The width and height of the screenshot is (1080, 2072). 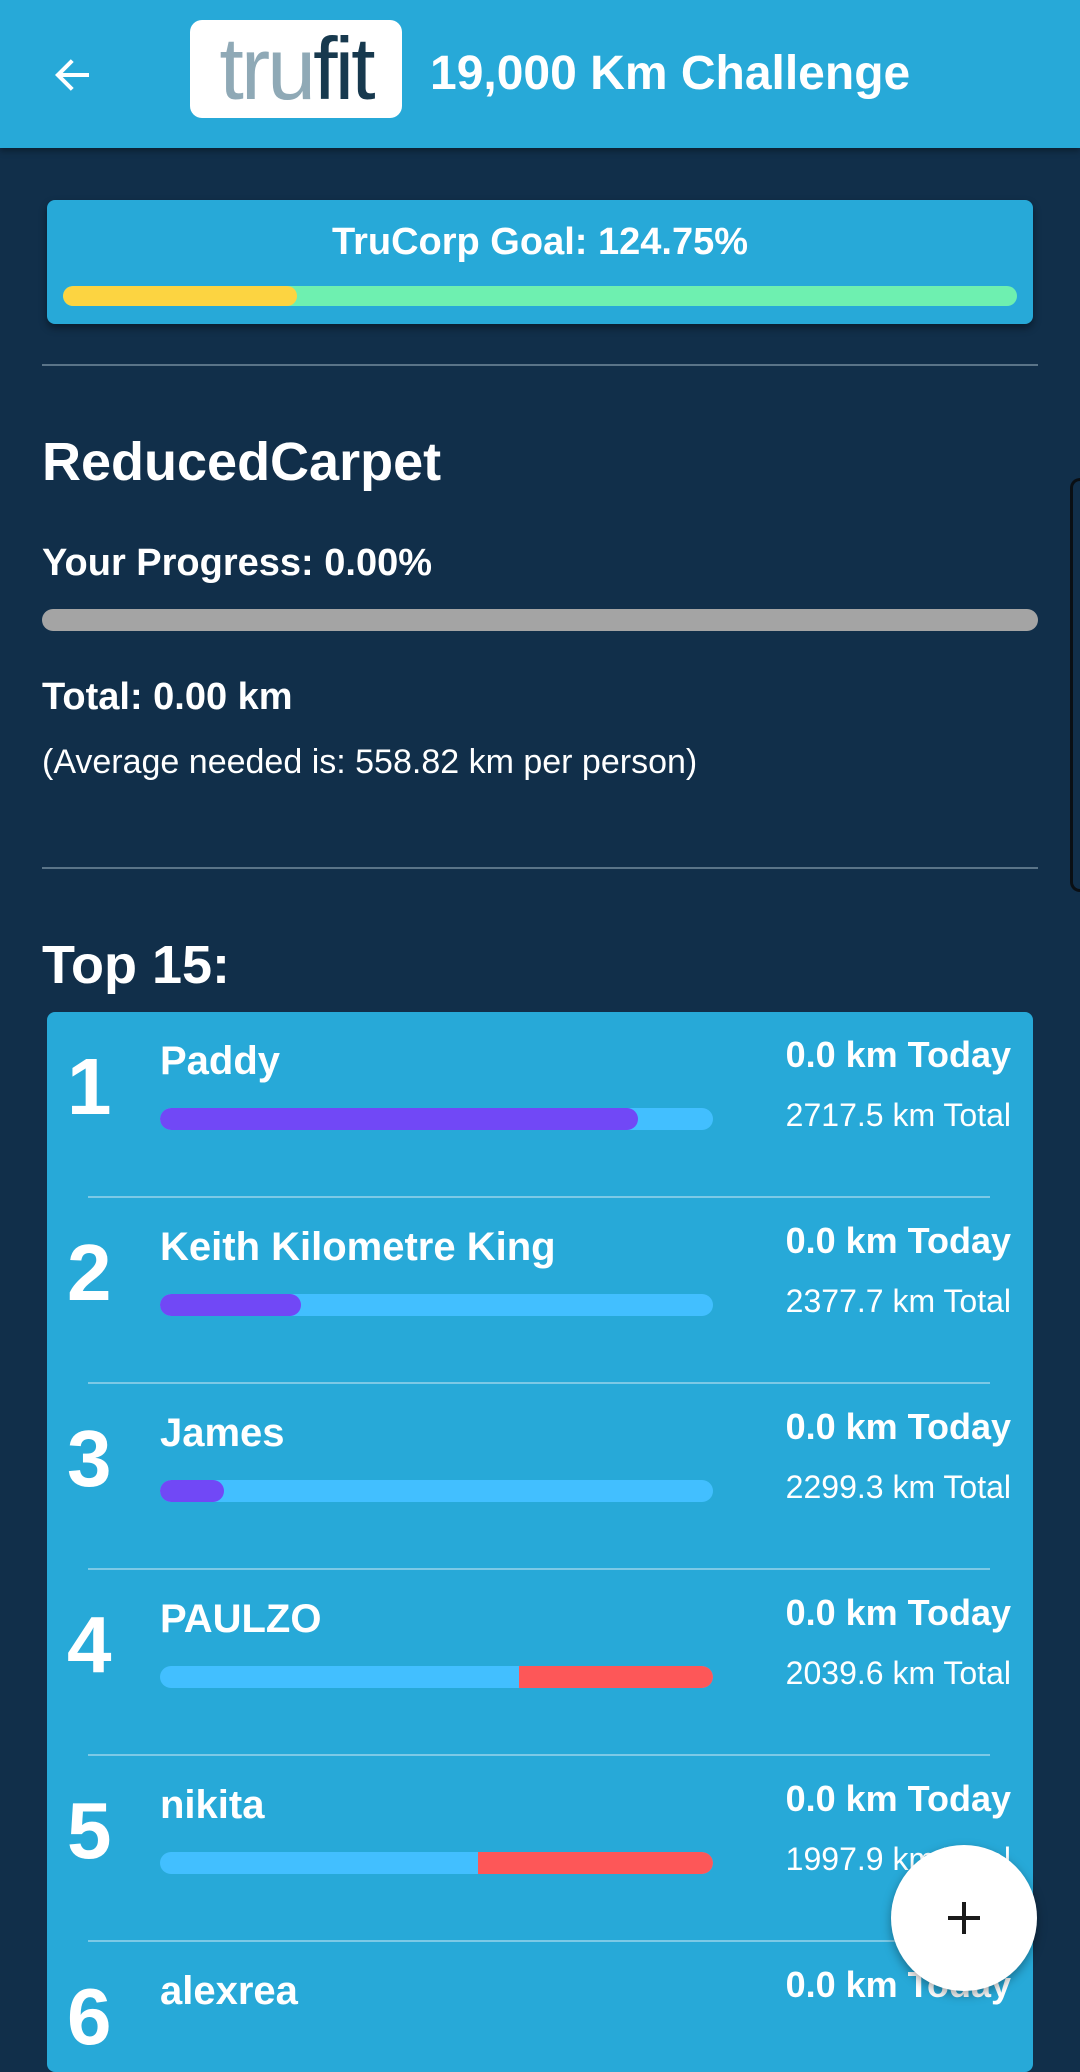 I want to click on app-bar: tru fit 19,000 Km Challenge, so click(x=540, y=74).